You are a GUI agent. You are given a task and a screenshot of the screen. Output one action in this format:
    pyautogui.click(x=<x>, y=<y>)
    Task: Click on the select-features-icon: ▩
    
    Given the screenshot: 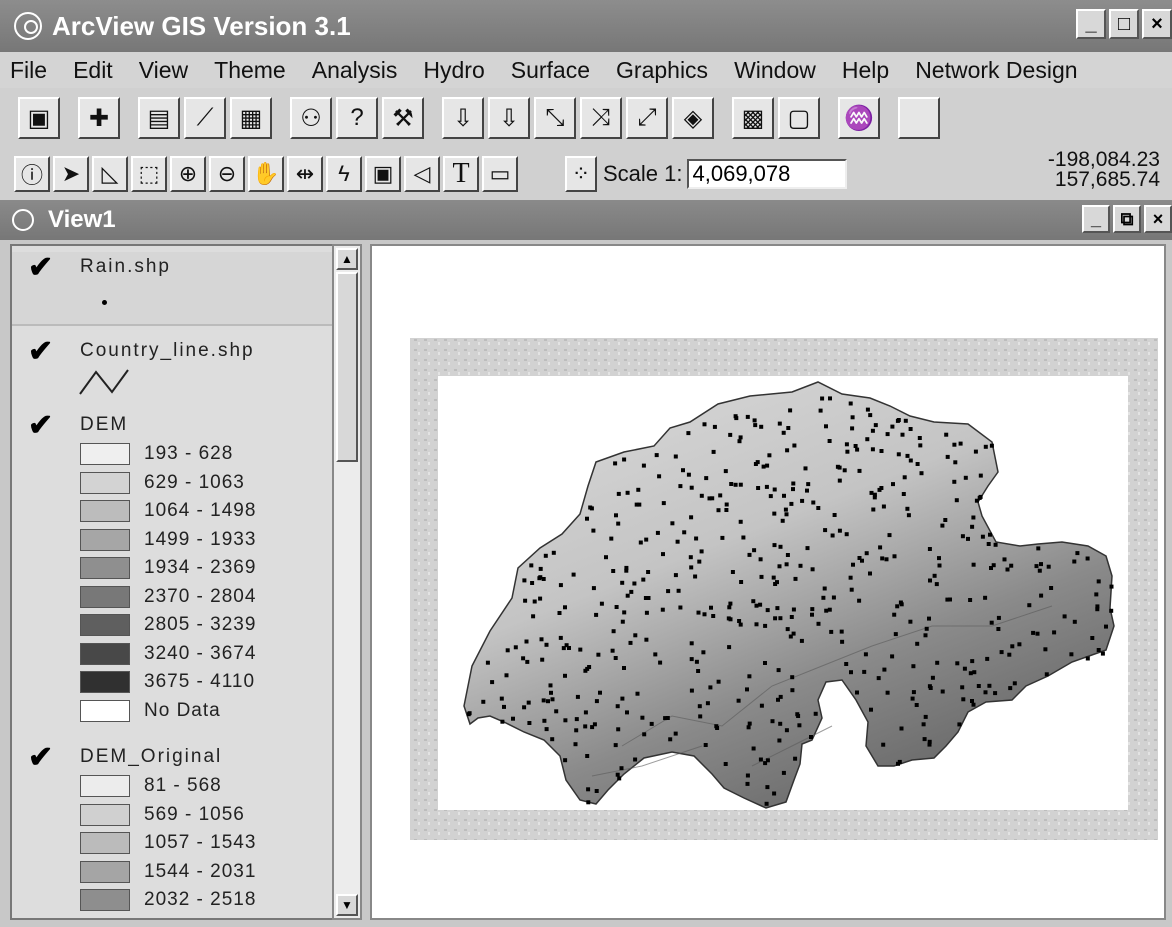 What is the action you would take?
    pyautogui.click(x=753, y=118)
    